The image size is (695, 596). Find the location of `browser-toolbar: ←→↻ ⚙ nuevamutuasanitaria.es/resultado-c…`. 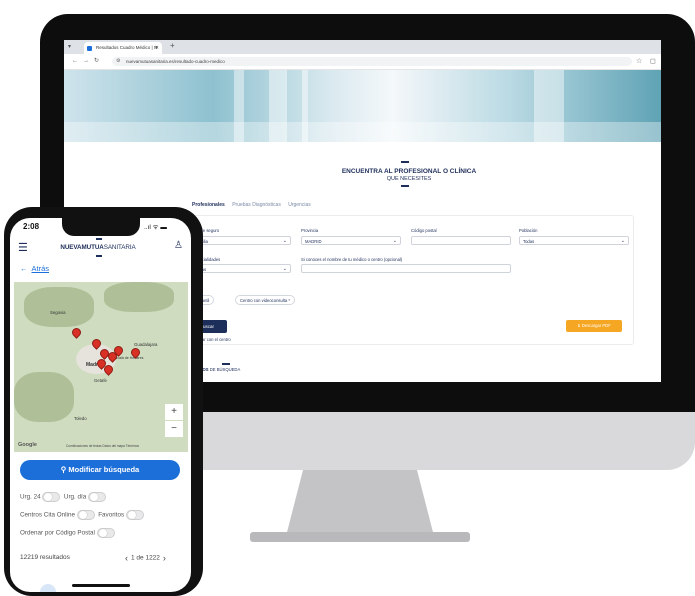

browser-toolbar: ←→↻ ⚙ nuevamutuasanitaria.es/resultado-c… is located at coordinates (362, 62).